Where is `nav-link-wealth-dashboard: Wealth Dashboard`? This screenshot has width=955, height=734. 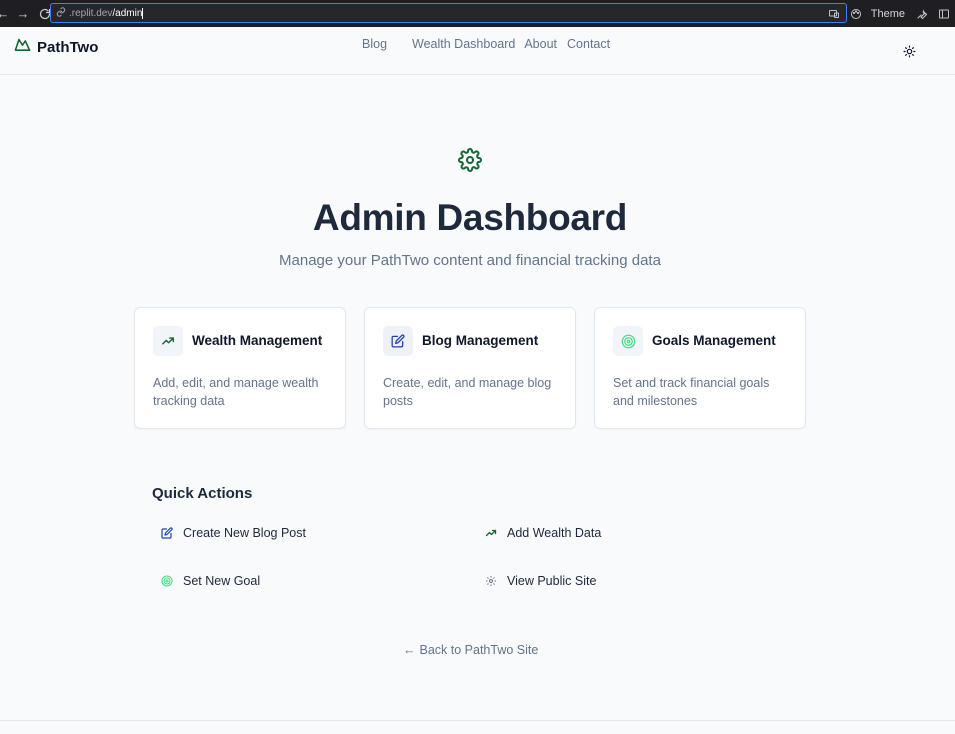 nav-link-wealth-dashboard: Wealth Dashboard is located at coordinates (463, 44).